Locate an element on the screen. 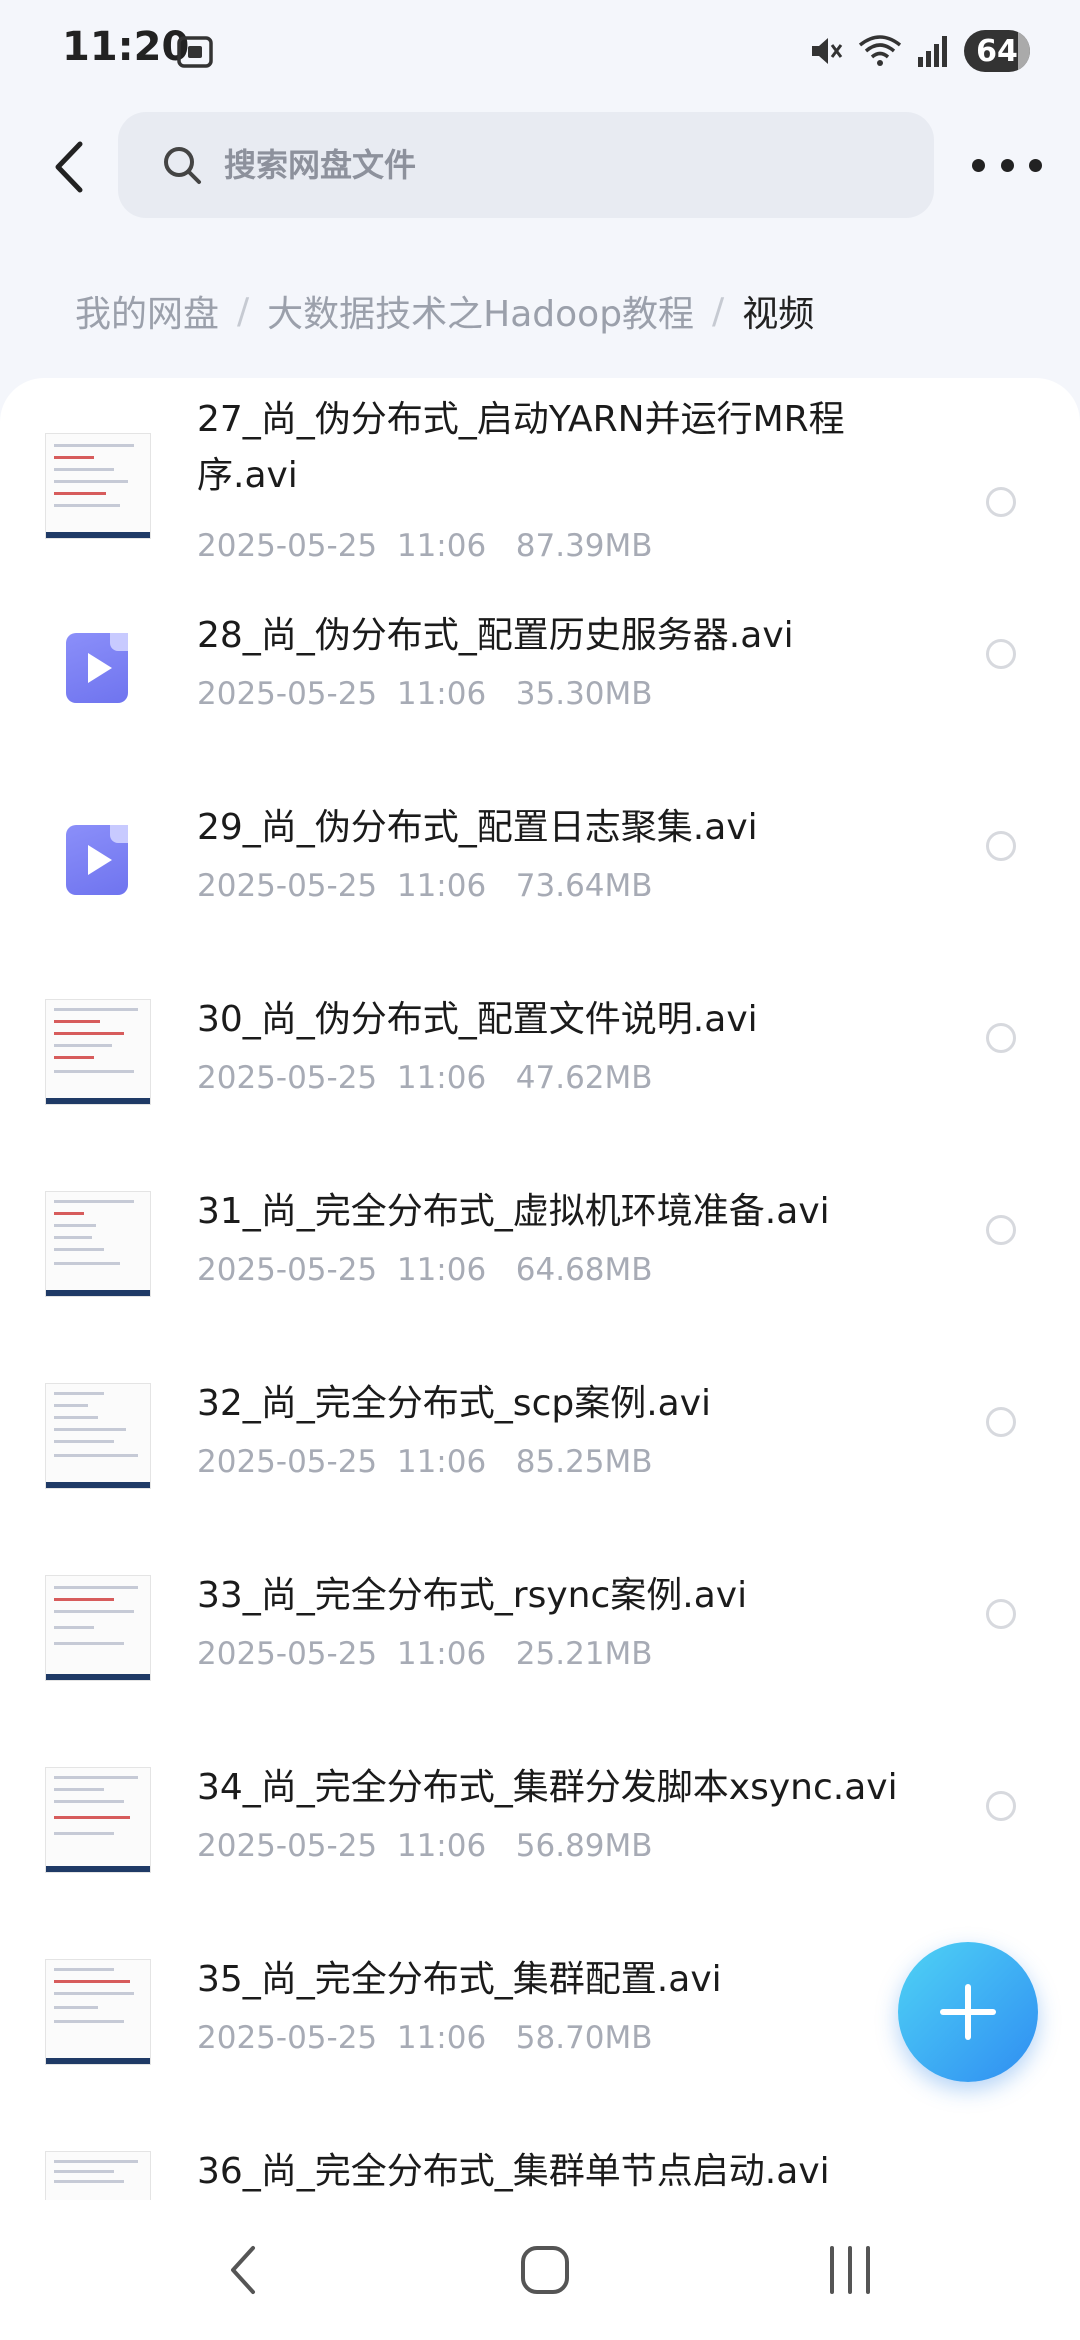 This screenshot has width=1080, height=2340. file-name: 33_尚_完全分布式_rsync案例.avi is located at coordinates (472, 1595).